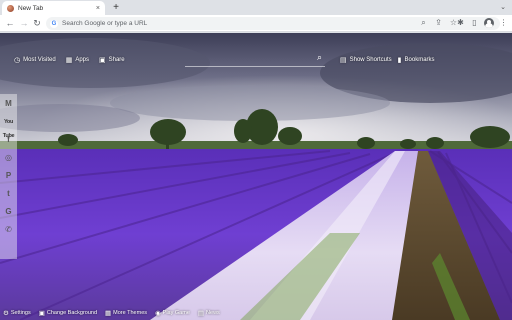 The height and width of the screenshot is (320, 512). Describe the element at coordinates (82, 60) in the screenshot. I see `apps-label: Apps` at that location.